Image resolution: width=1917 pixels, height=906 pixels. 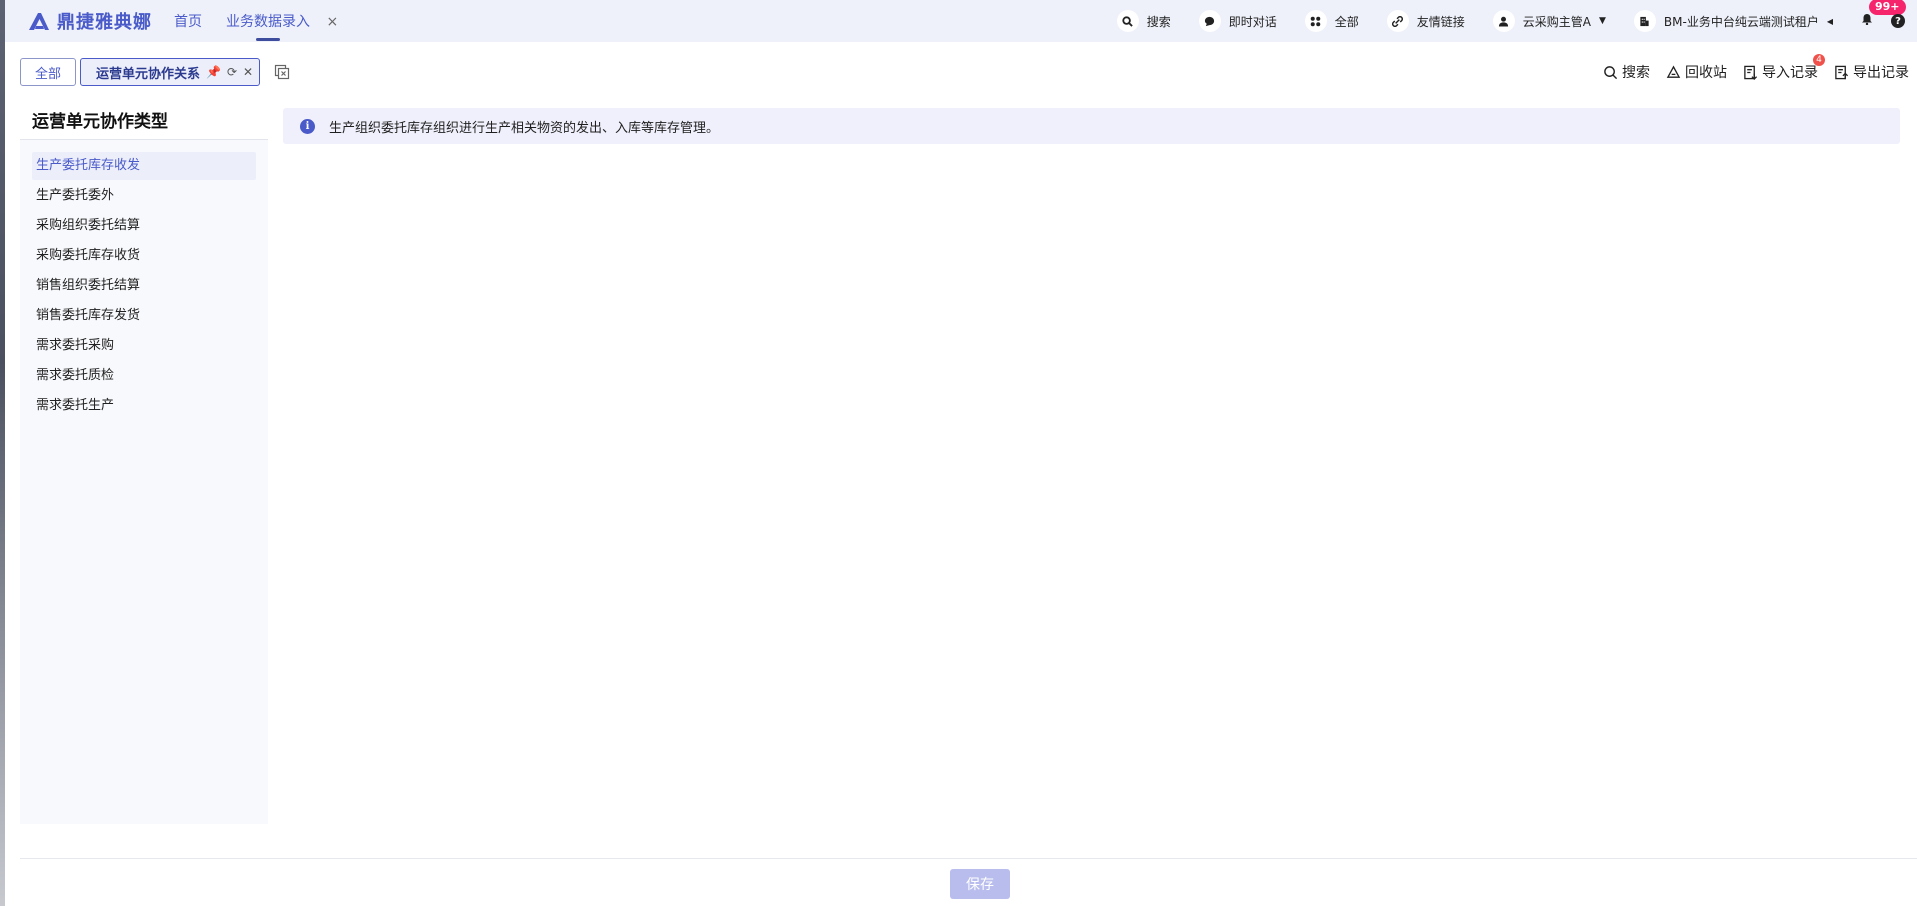 What do you see at coordinates (1842, 72) in the screenshot?
I see `export-record-icon` at bounding box center [1842, 72].